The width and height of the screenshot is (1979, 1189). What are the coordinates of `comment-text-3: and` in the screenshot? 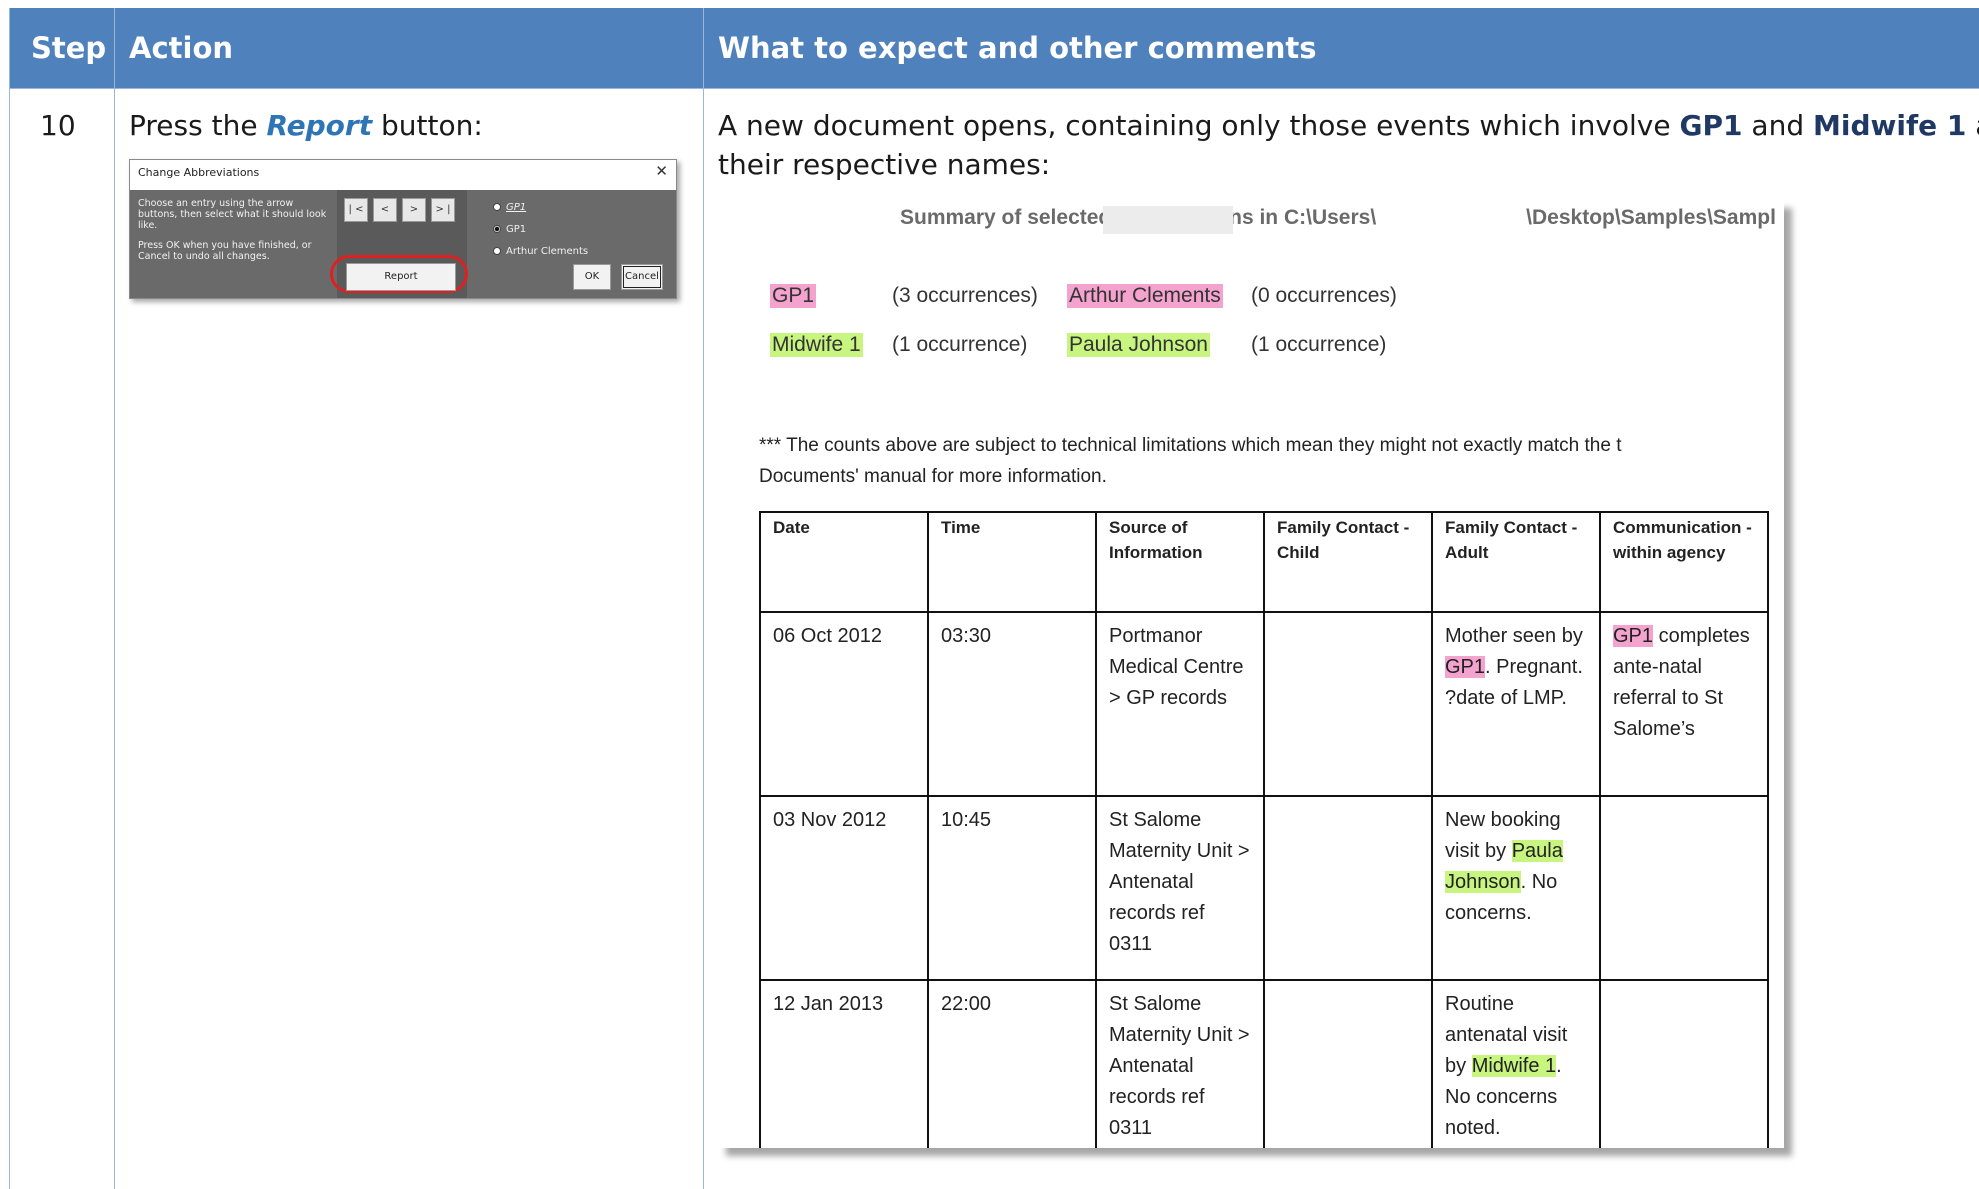 It's located at (1972, 125).